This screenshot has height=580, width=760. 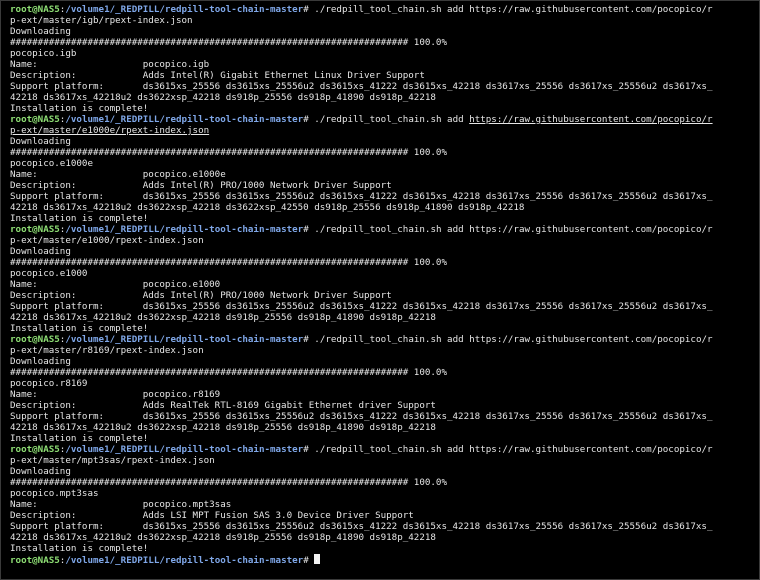 I want to click on package-id: pocopico.e1000, so click(x=49, y=273).